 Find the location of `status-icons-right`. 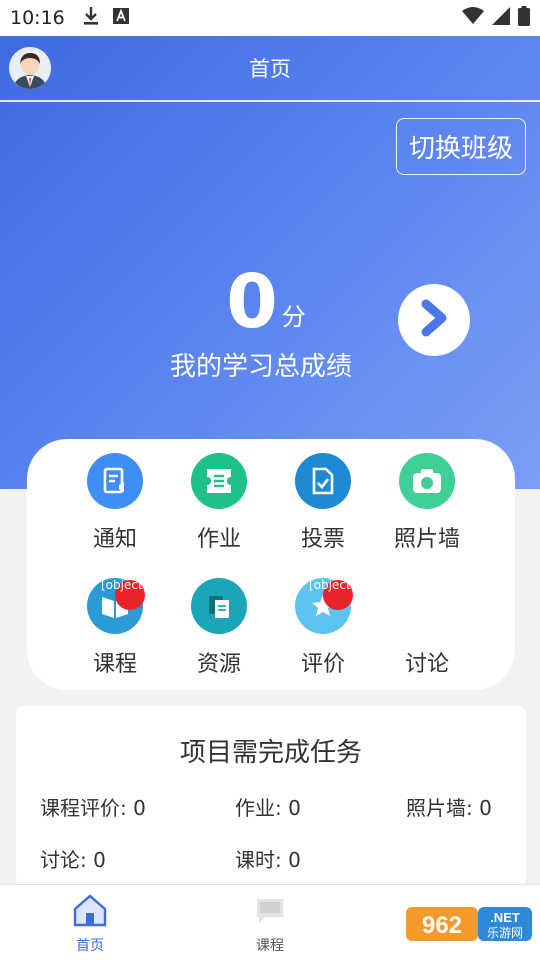

status-icons-right is located at coordinates (496, 18).